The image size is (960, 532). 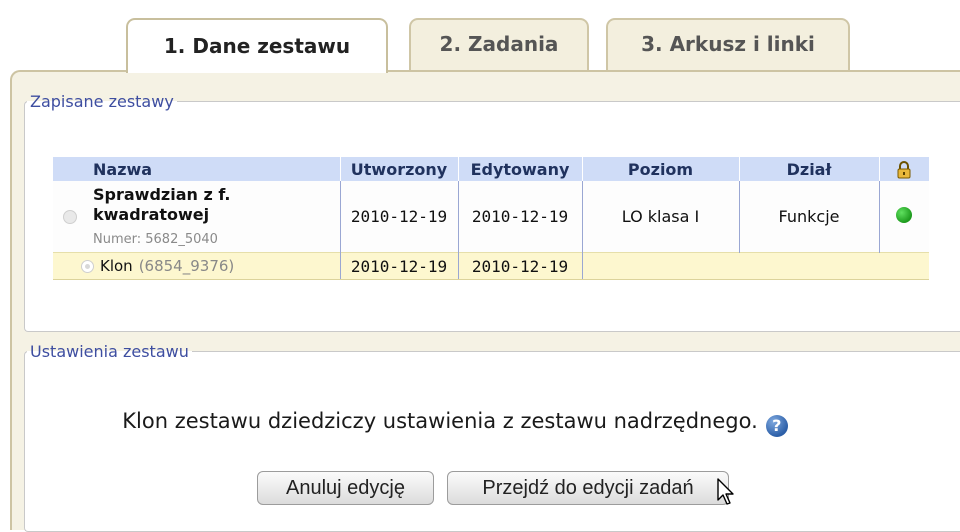 What do you see at coordinates (162, 194) in the screenshot?
I see `set-name-line-1: Sprawdzian z f.` at bounding box center [162, 194].